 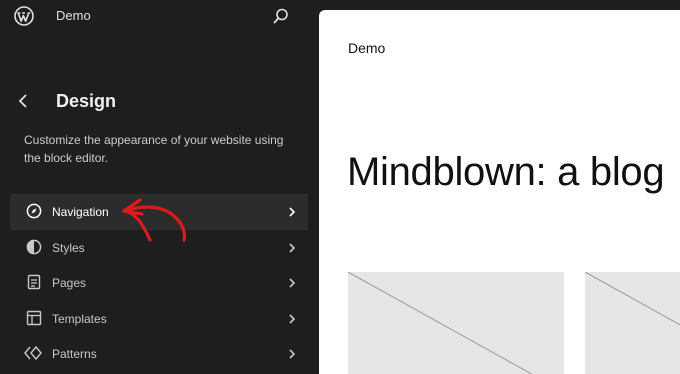 What do you see at coordinates (24, 16) in the screenshot?
I see `wordpress-logo-icon` at bounding box center [24, 16].